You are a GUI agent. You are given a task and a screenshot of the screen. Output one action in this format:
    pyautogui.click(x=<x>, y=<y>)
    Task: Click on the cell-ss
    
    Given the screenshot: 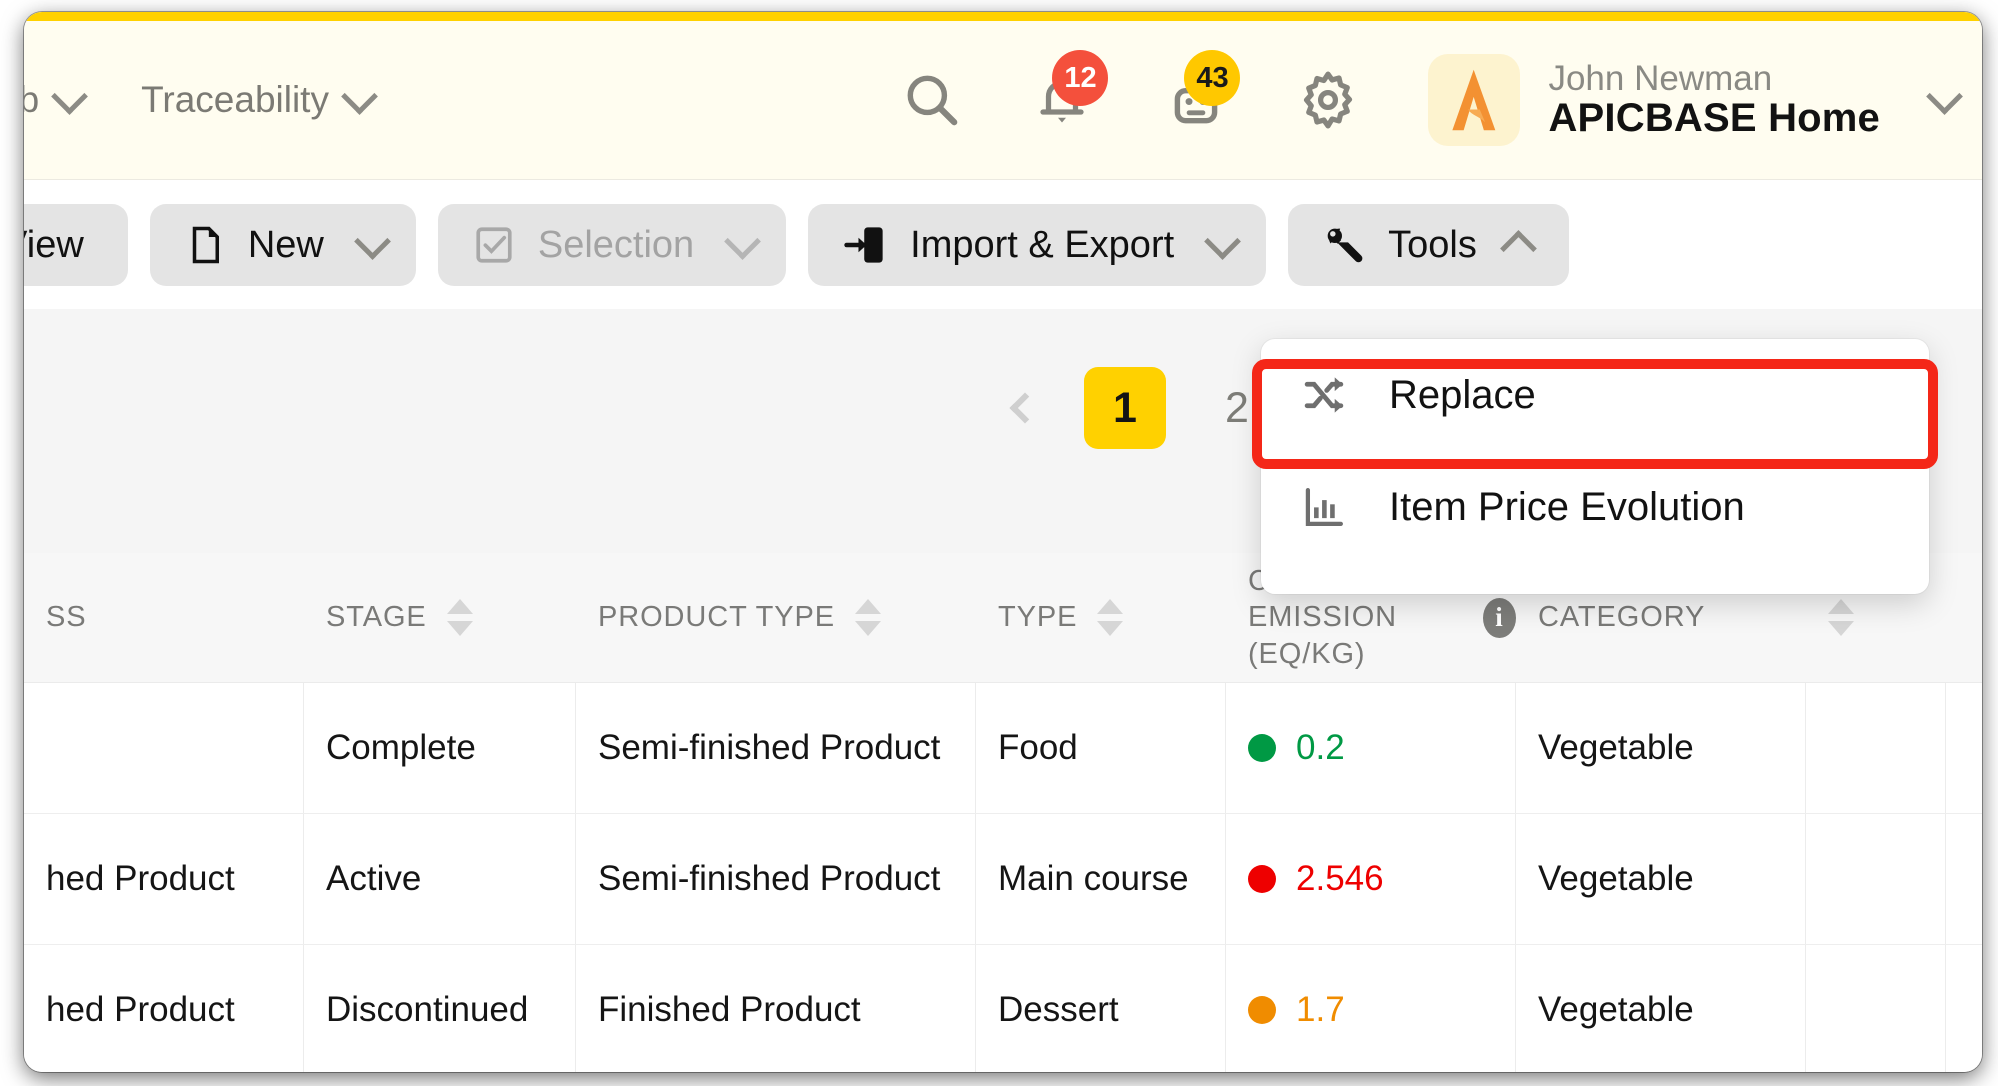 What is the action you would take?
    pyautogui.click(x=164, y=748)
    